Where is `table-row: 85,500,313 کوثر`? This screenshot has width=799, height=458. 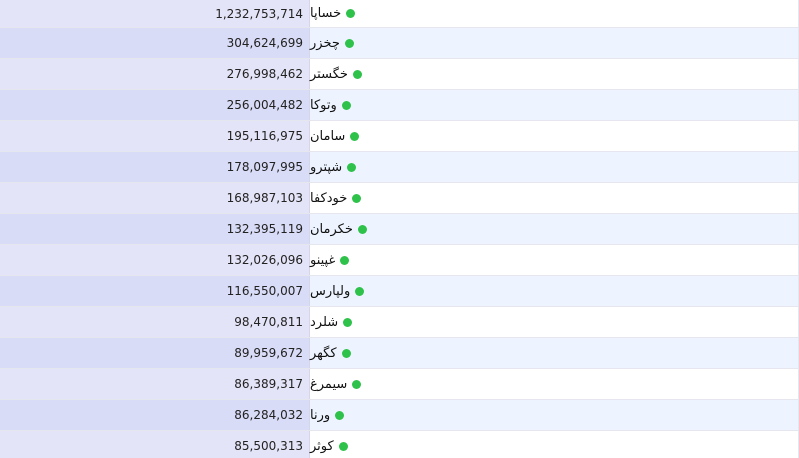 table-row: 85,500,313 کوثر is located at coordinates (399, 444).